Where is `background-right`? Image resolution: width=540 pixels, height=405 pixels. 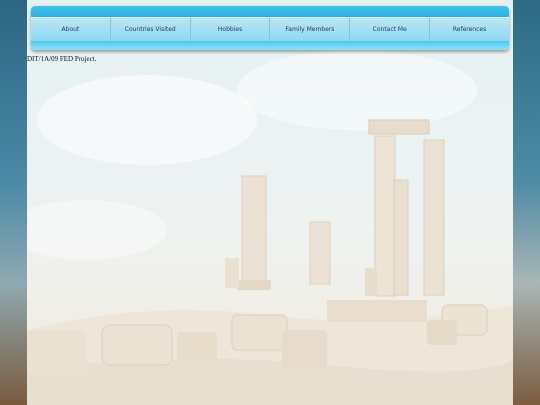 background-right is located at coordinates (526, 202).